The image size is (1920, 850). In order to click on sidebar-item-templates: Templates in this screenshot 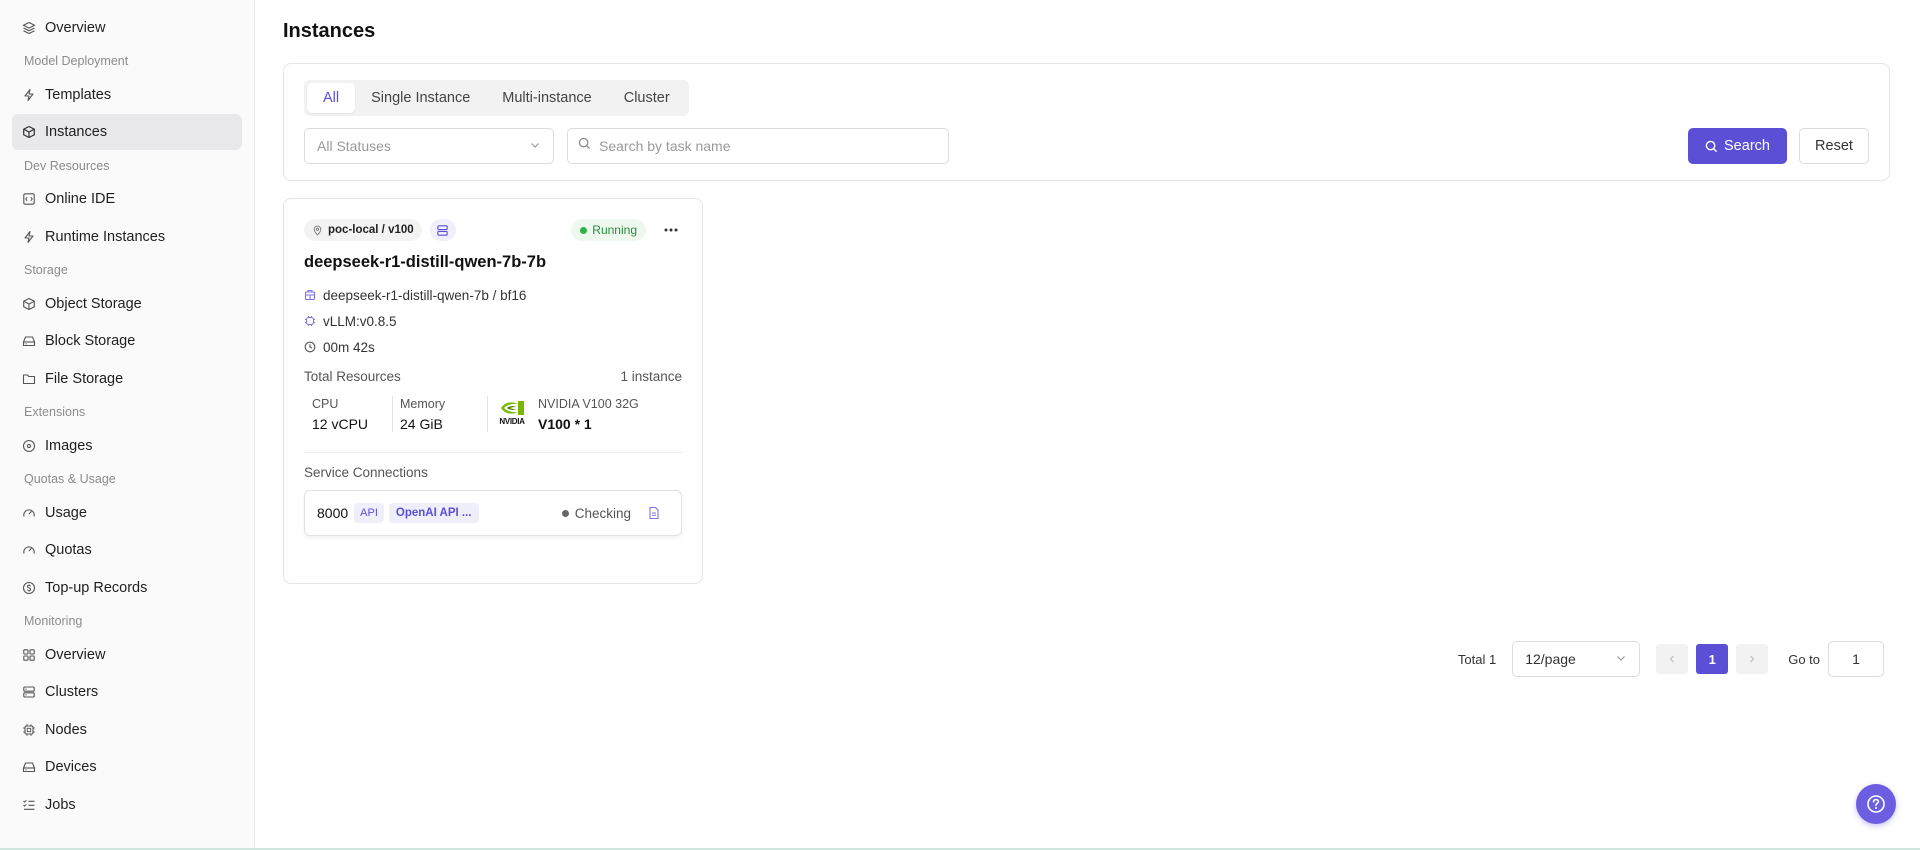, I will do `click(127, 95)`.